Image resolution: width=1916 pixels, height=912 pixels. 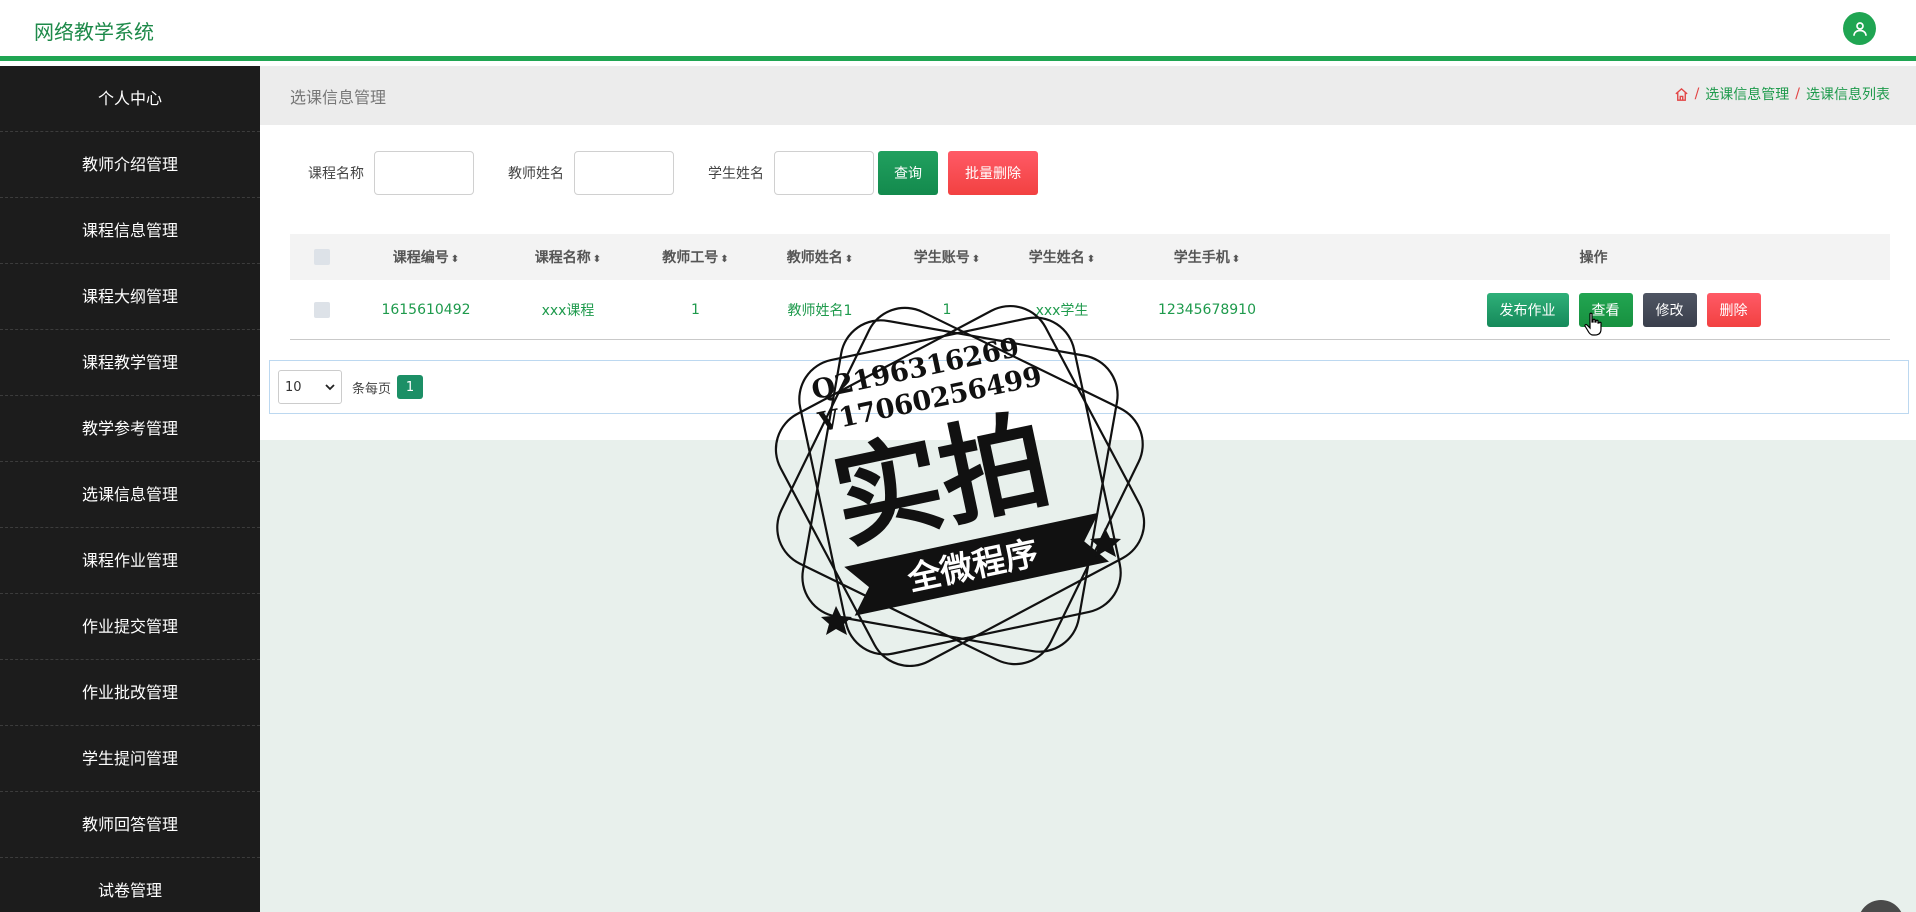 What do you see at coordinates (1593, 324) in the screenshot?
I see `hand-cursor-icon` at bounding box center [1593, 324].